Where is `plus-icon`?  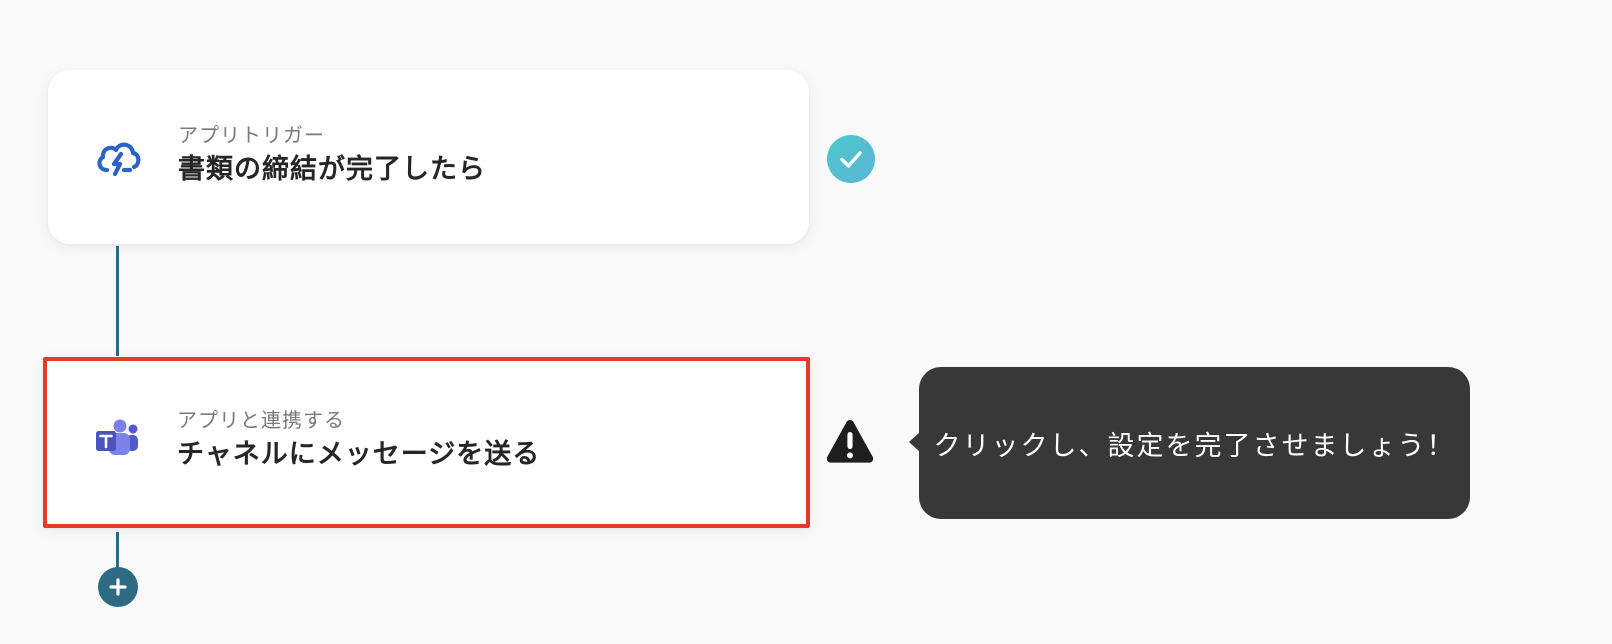 plus-icon is located at coordinates (118, 587).